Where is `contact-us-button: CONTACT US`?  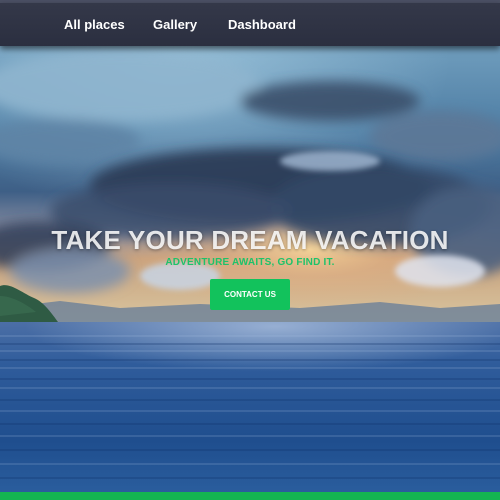 contact-us-button: CONTACT US is located at coordinates (250, 294).